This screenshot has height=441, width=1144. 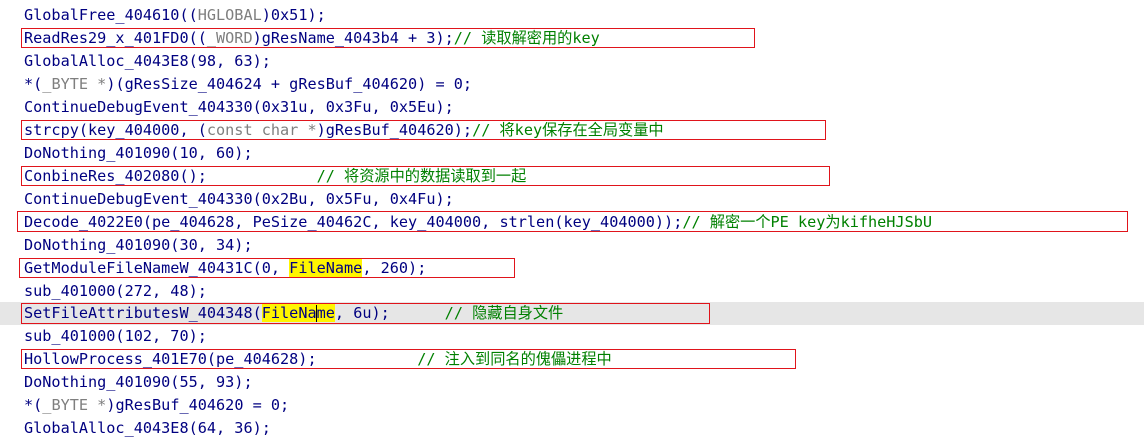 What do you see at coordinates (408, 359) in the screenshot?
I see `annotation-box-hollowprocess` at bounding box center [408, 359].